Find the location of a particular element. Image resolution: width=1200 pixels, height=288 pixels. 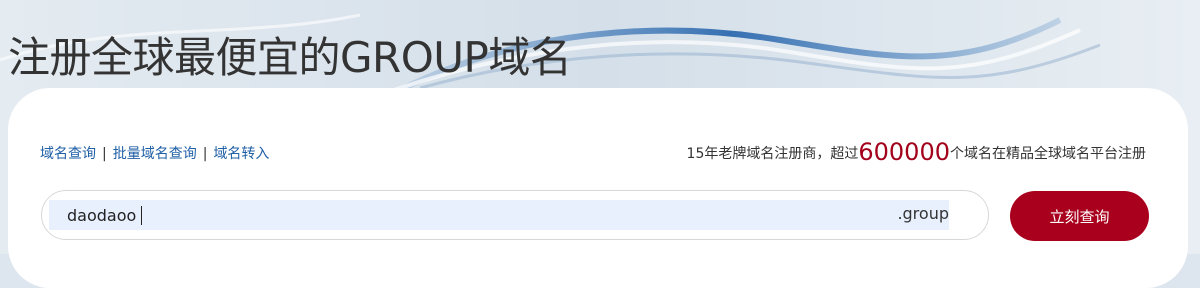

tld-suffix: .group is located at coordinates (923, 213).